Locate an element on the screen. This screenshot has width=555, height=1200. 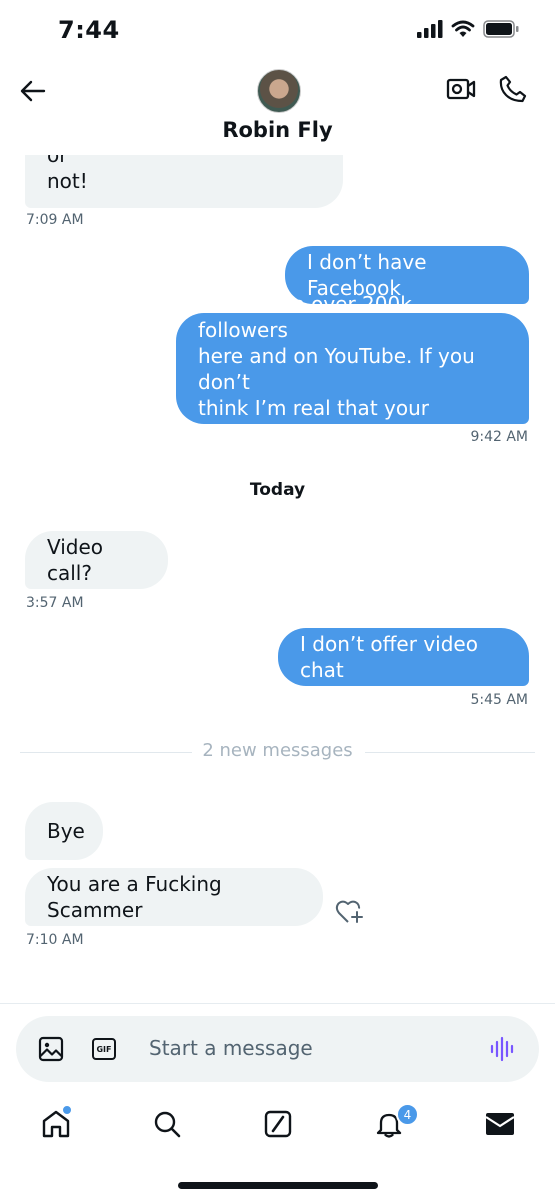
home-notification-dot is located at coordinates (67, 1110).